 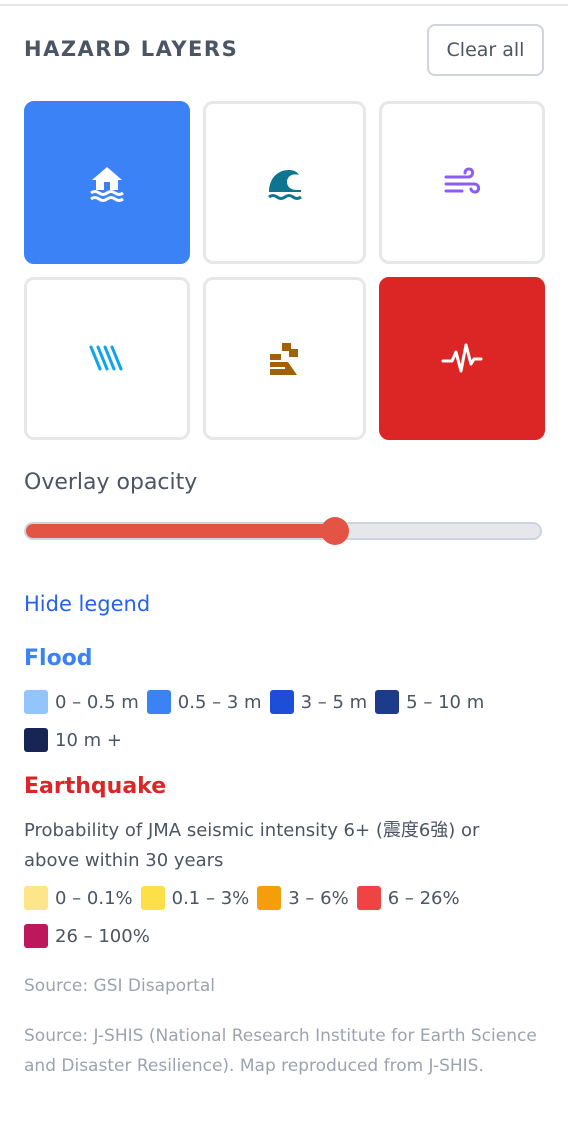 I want to click on rain-icon, so click(x=106, y=357).